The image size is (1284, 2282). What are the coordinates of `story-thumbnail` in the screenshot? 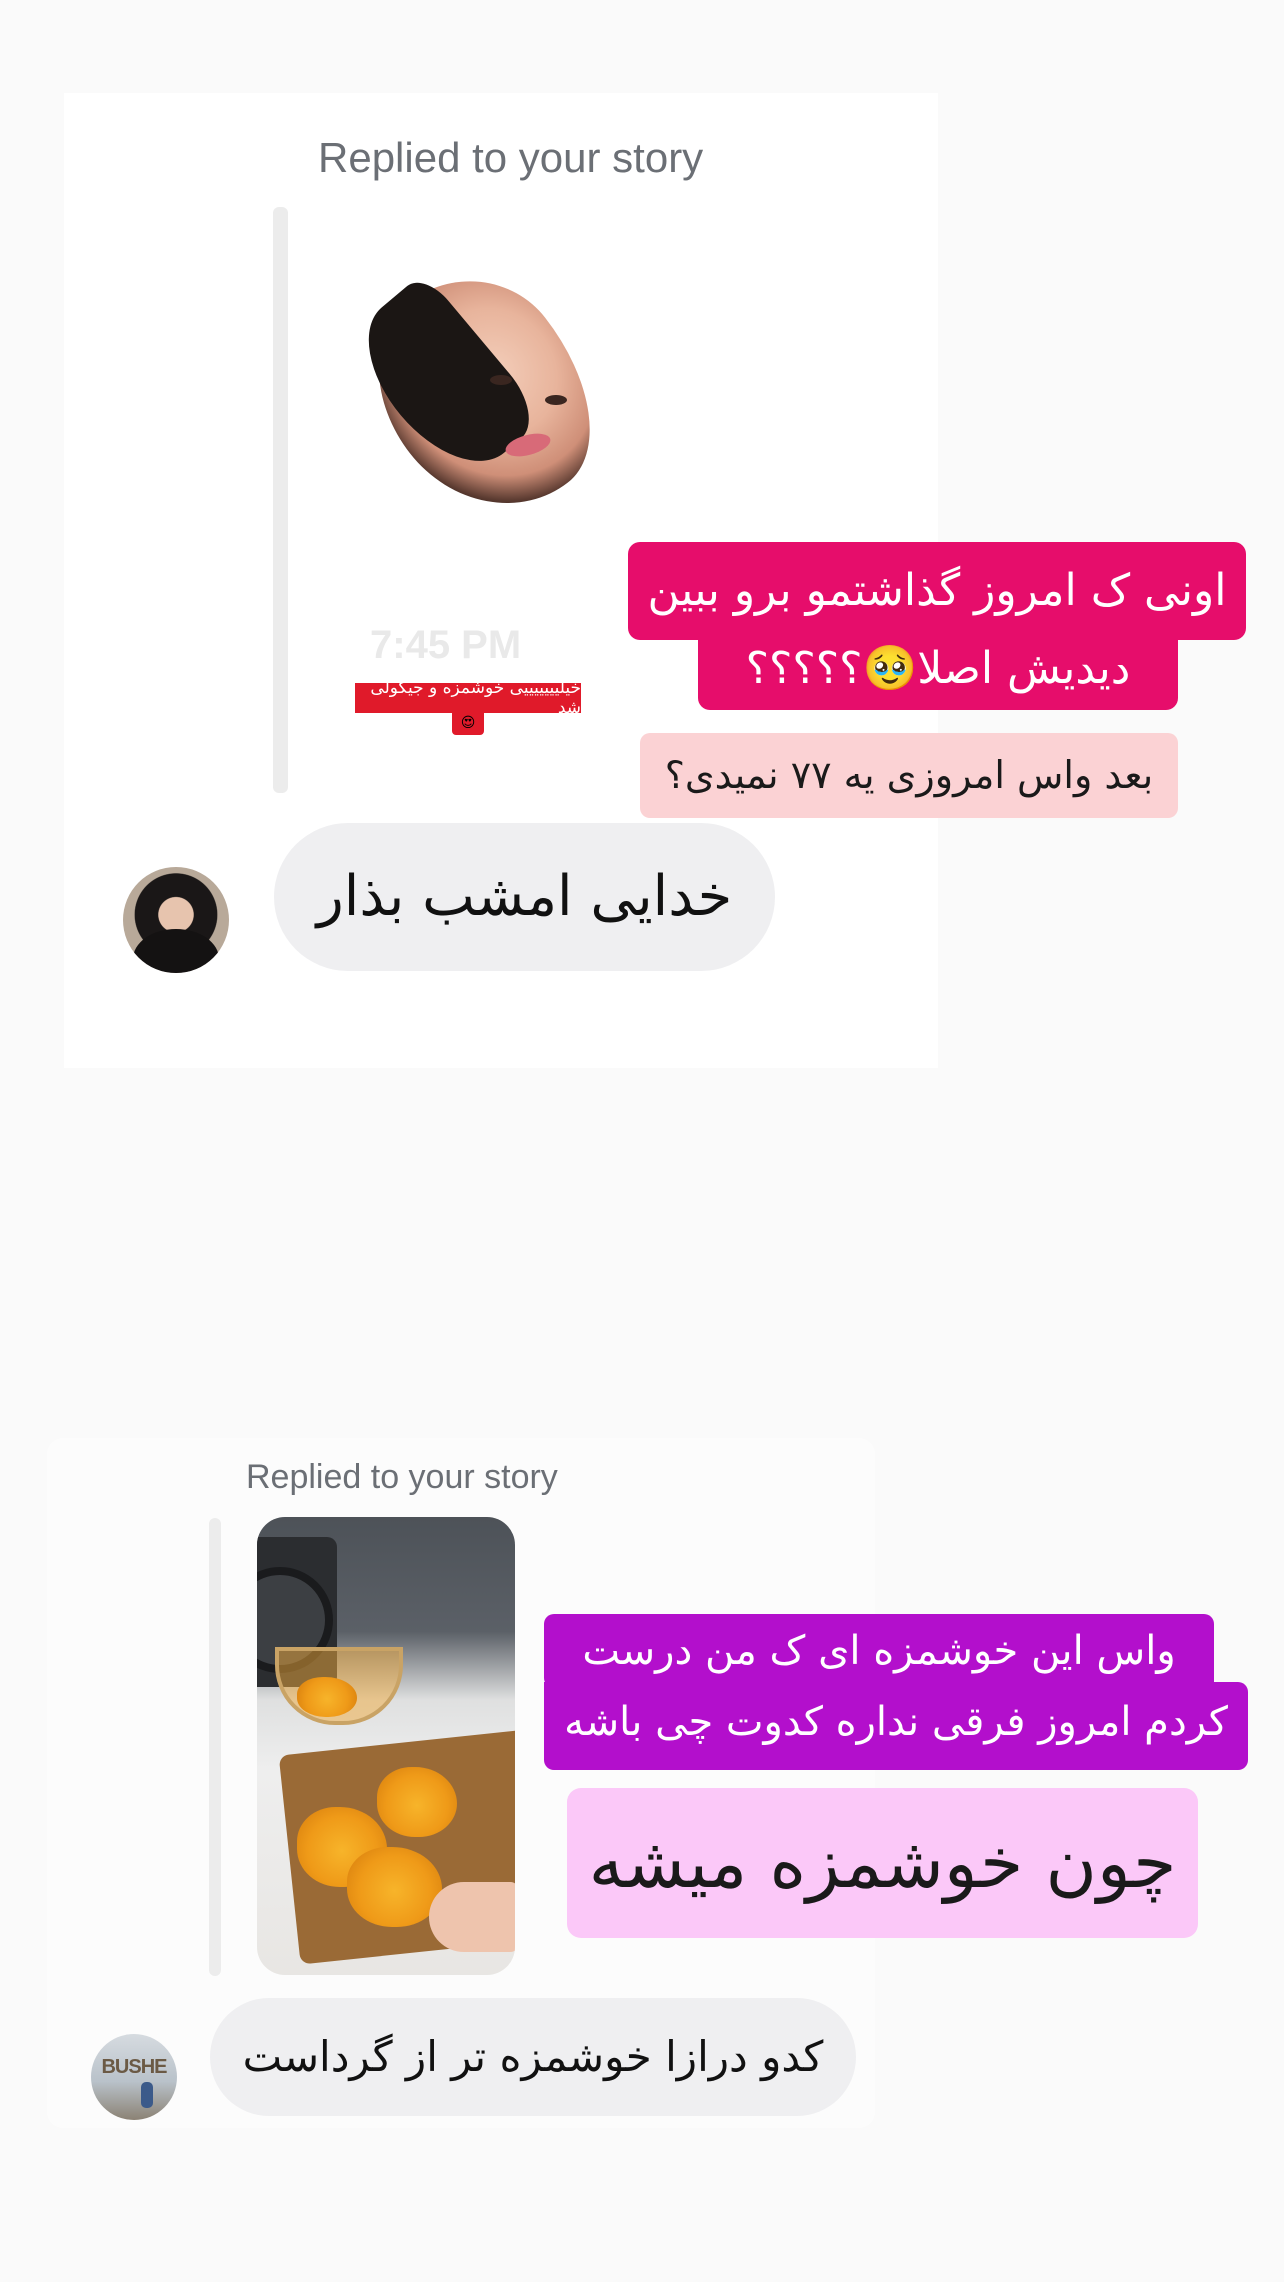 It's located at (386, 1746).